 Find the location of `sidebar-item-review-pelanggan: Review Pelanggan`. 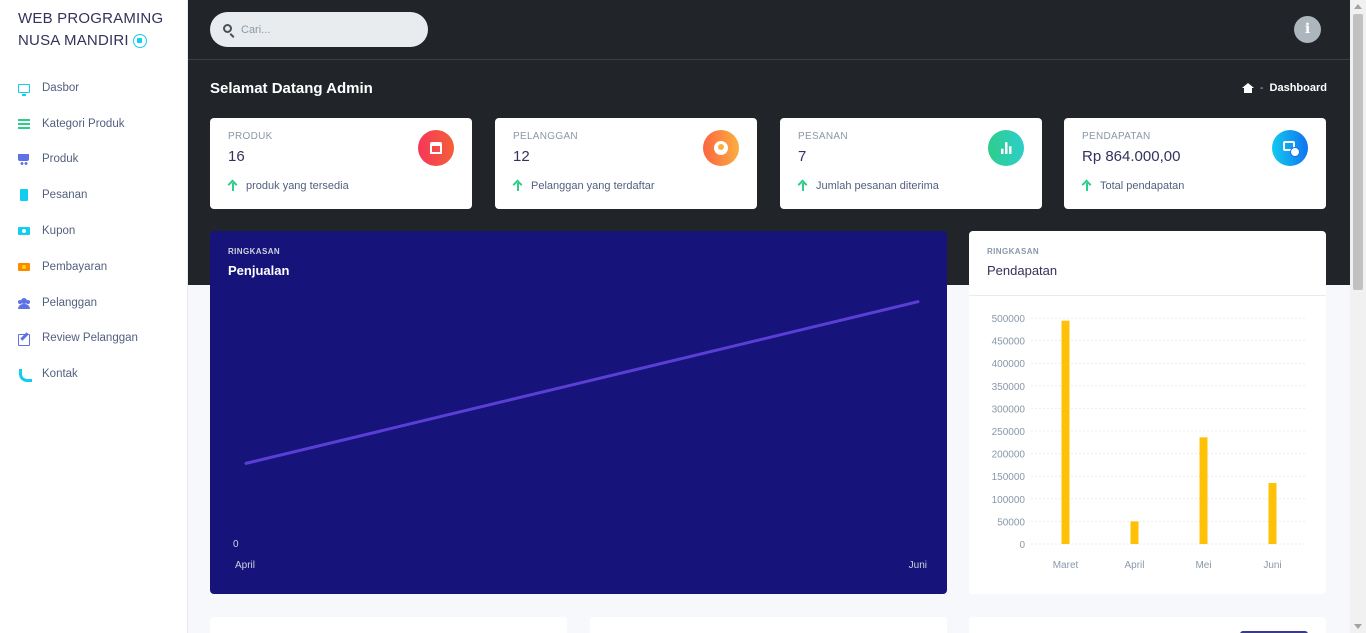

sidebar-item-review-pelanggan: Review Pelanggan is located at coordinates (94, 339).